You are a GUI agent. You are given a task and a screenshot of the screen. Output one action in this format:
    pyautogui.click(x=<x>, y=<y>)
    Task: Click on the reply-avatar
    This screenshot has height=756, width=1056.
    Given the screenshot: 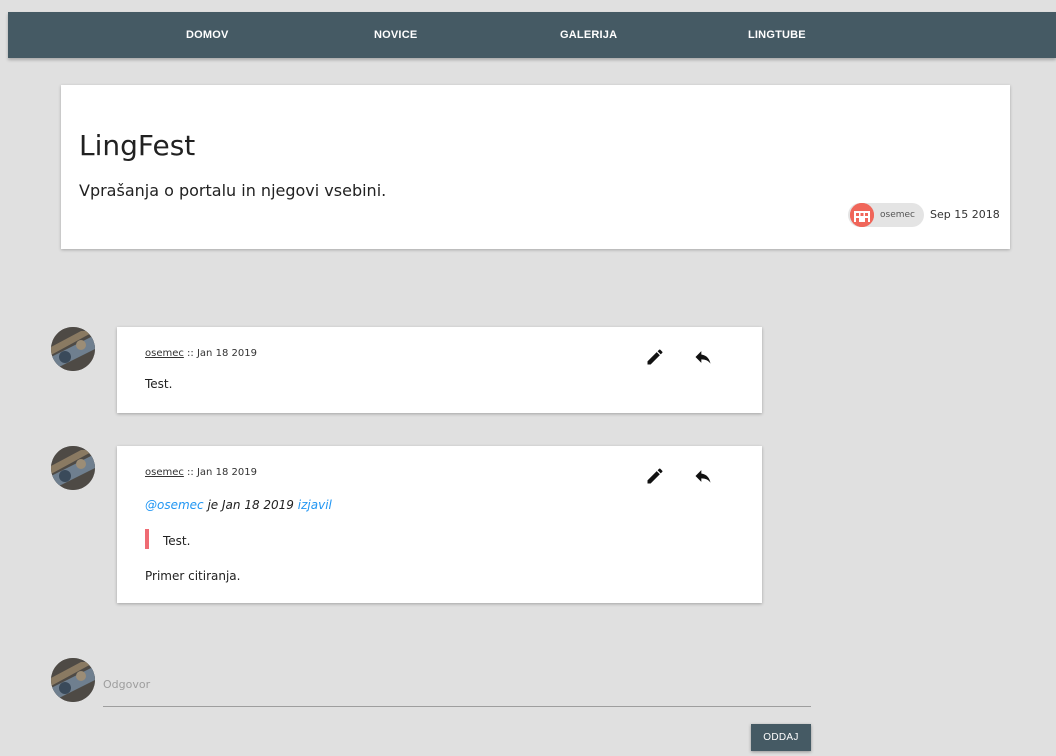 What is the action you would take?
    pyautogui.click(x=73, y=680)
    